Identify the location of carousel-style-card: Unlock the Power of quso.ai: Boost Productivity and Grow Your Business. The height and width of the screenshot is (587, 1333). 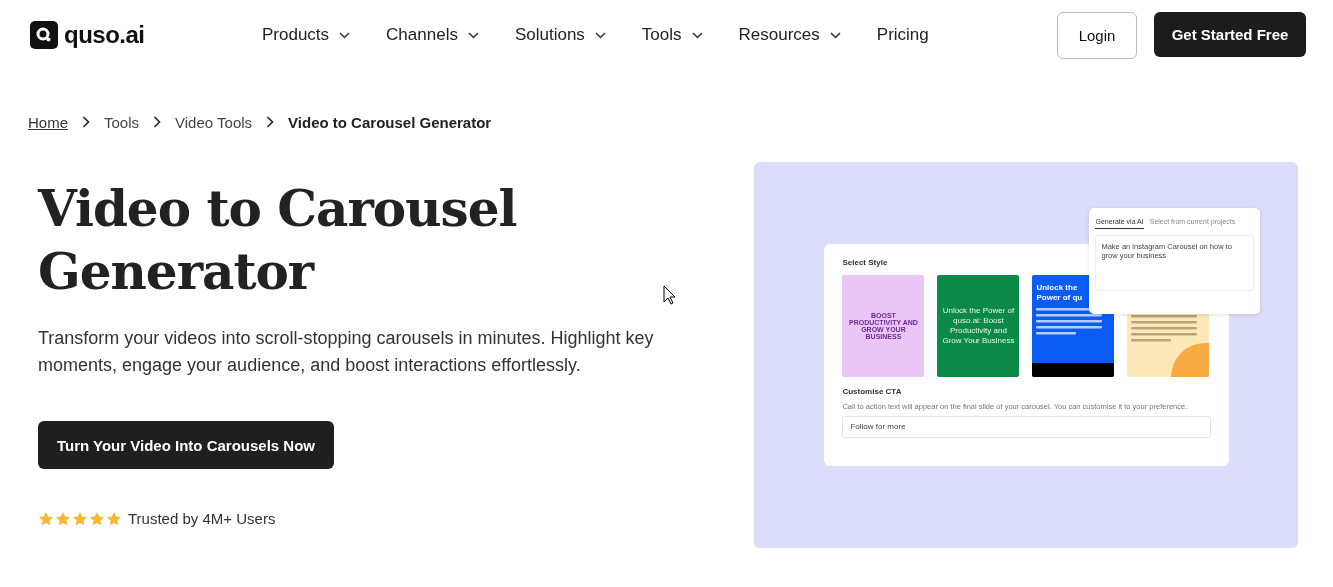
(978, 326).